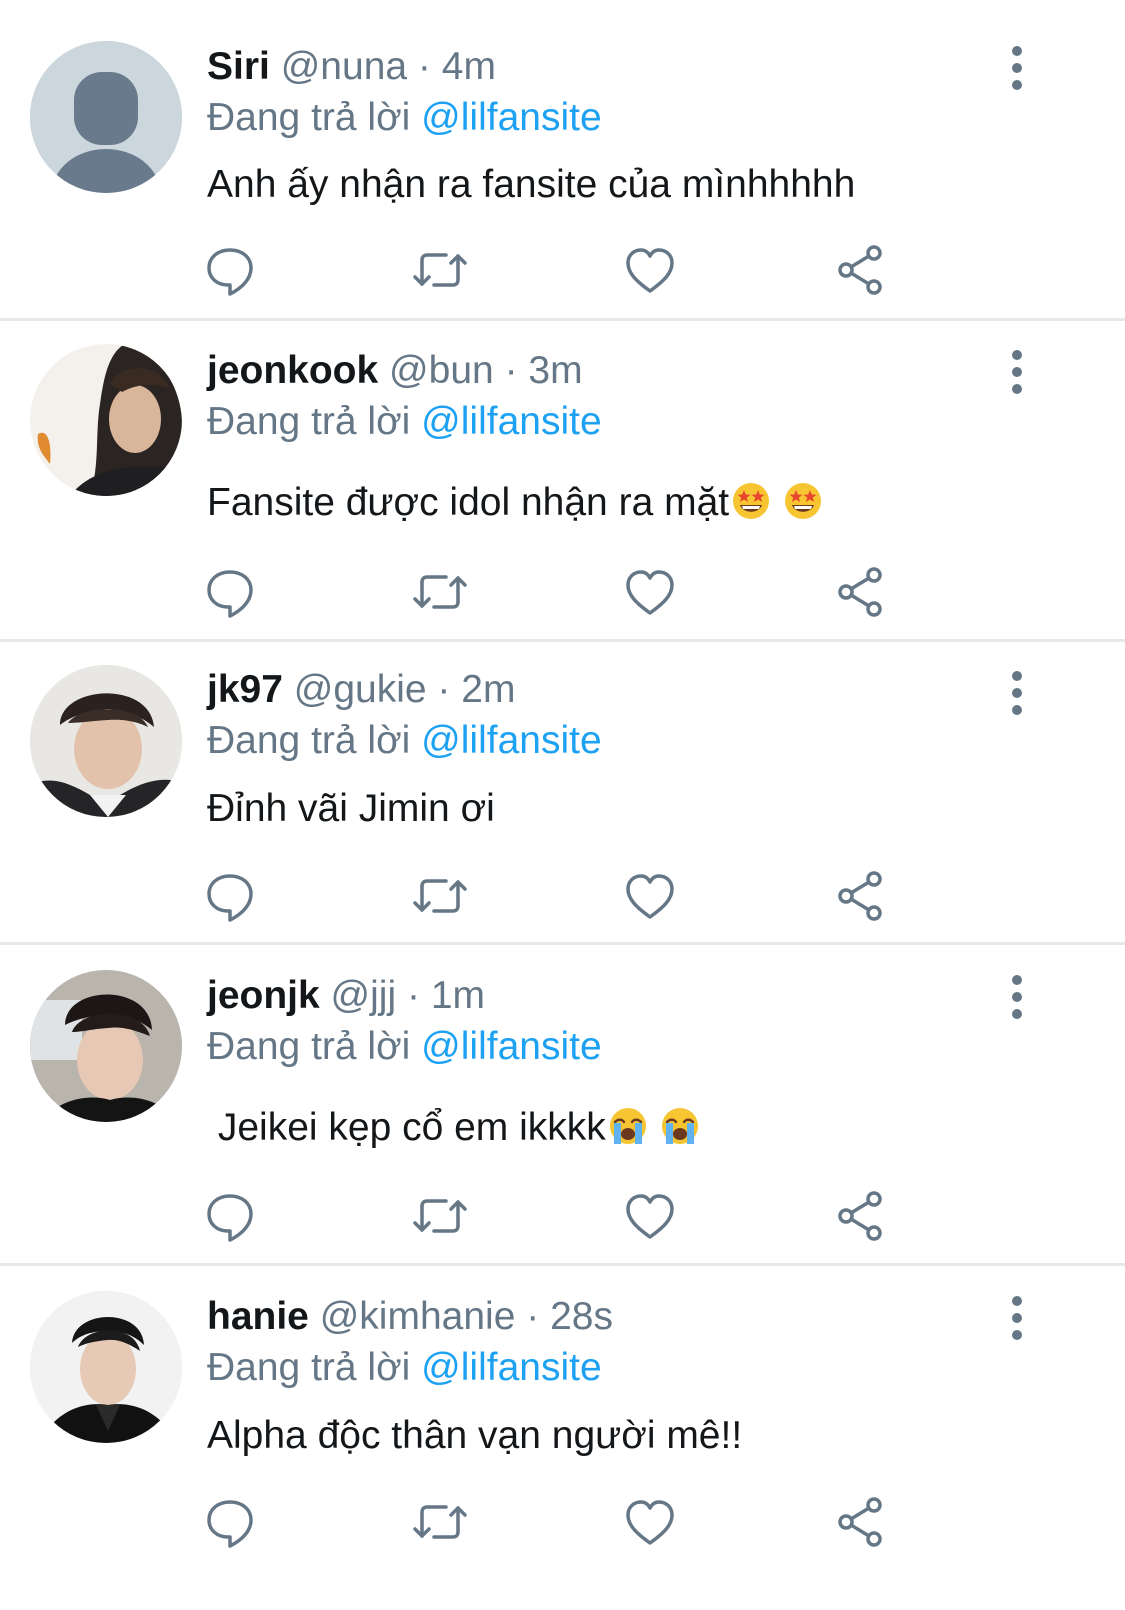  I want to click on tweet-text-content: Jeikei kẹp cổ em ikkkk, so click(406, 1127).